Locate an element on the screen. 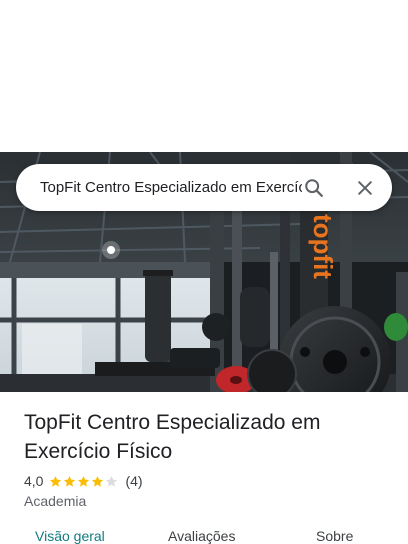 This screenshot has height=544, width=408. star-rating is located at coordinates (84, 481).